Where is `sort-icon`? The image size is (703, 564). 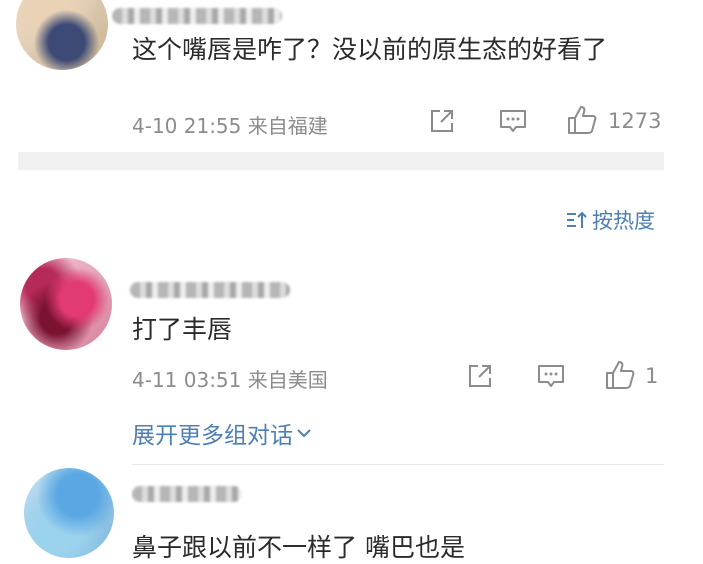
sort-icon is located at coordinates (577, 219).